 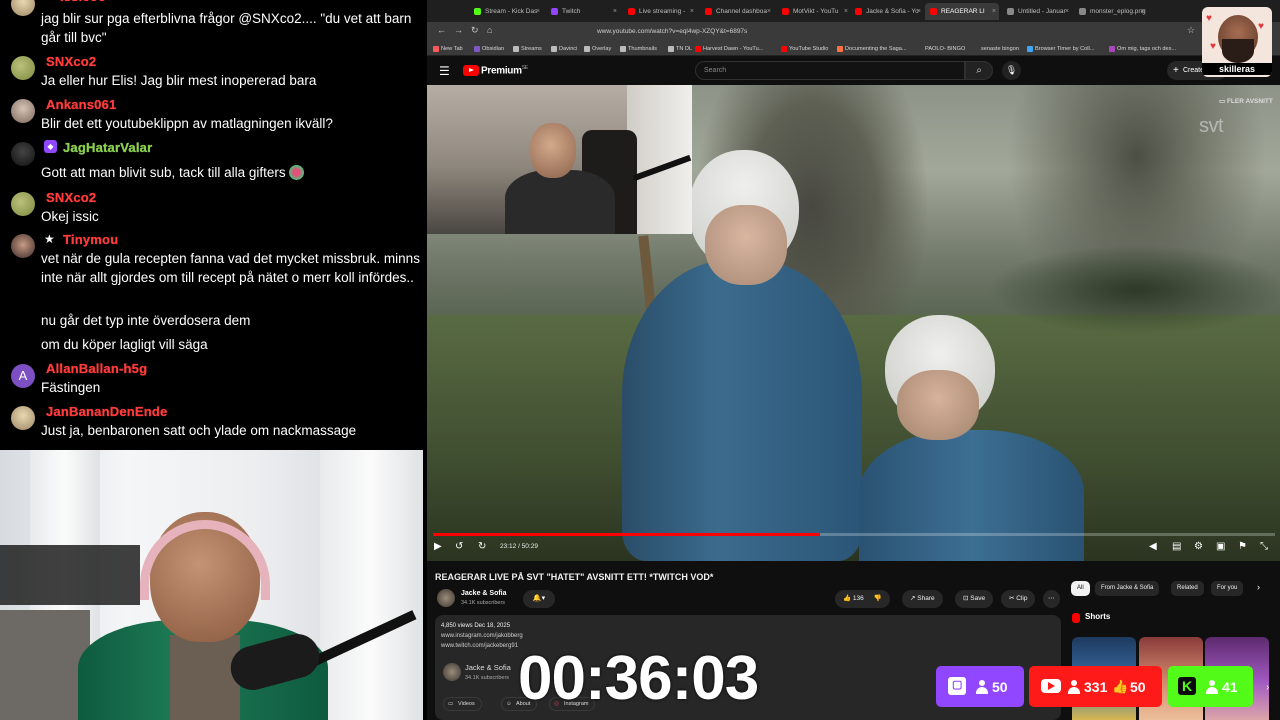 What do you see at coordinates (564, 49) in the screenshot?
I see `bookmark: Davinci` at bounding box center [564, 49].